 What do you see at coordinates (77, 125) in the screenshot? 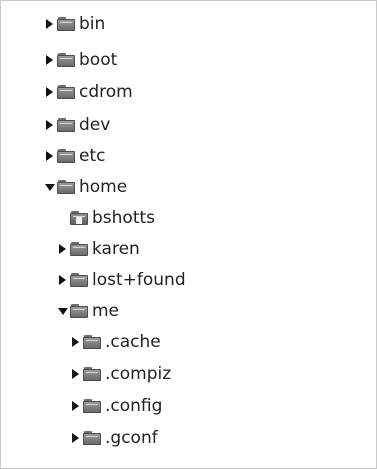
I see `tree-row-dev: dev` at bounding box center [77, 125].